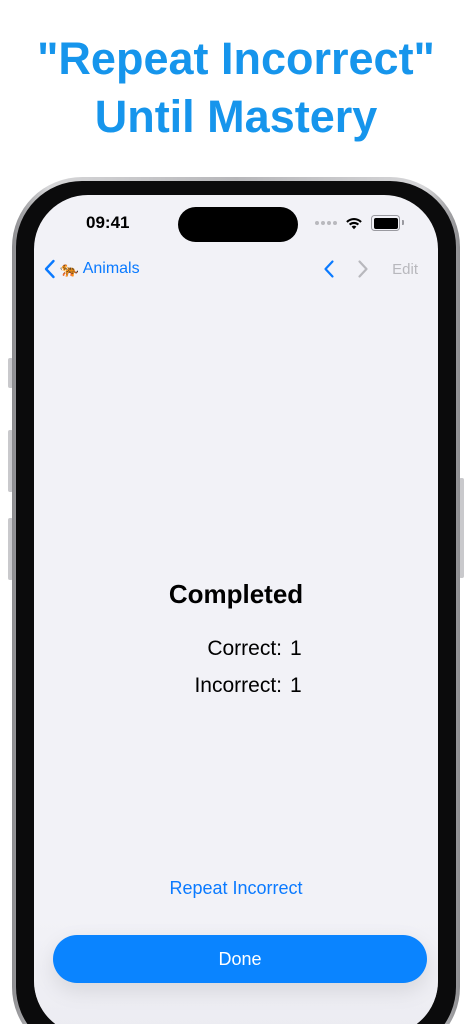 The image size is (472, 1024). What do you see at coordinates (238, 224) in the screenshot?
I see `dynamic-island` at bounding box center [238, 224].